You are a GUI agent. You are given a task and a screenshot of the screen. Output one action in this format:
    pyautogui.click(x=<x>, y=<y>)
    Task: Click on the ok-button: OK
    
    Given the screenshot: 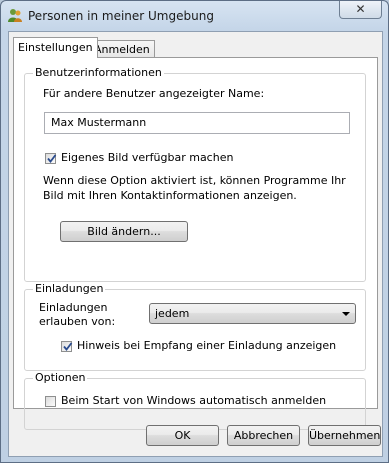 What is the action you would take?
    pyautogui.click(x=182, y=435)
    